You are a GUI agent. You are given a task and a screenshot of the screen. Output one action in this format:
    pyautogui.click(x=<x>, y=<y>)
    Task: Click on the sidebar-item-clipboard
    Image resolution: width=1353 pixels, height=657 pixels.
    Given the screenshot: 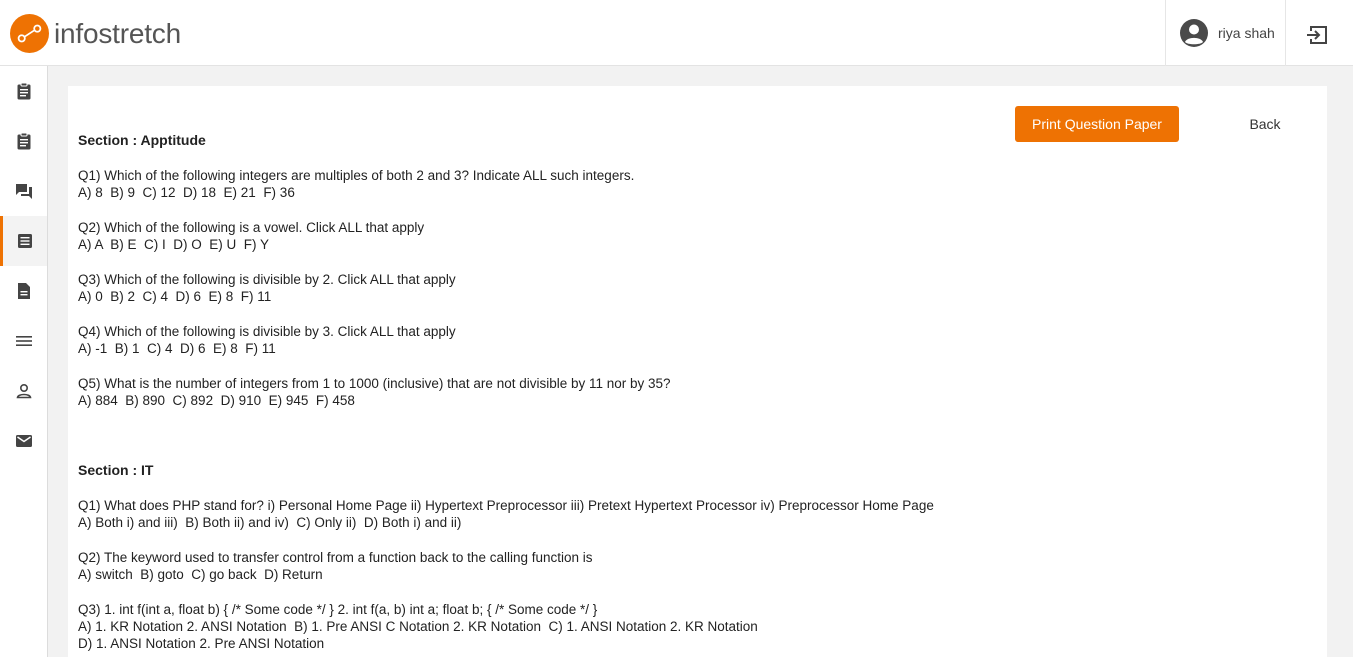 What is the action you would take?
    pyautogui.click(x=23, y=91)
    